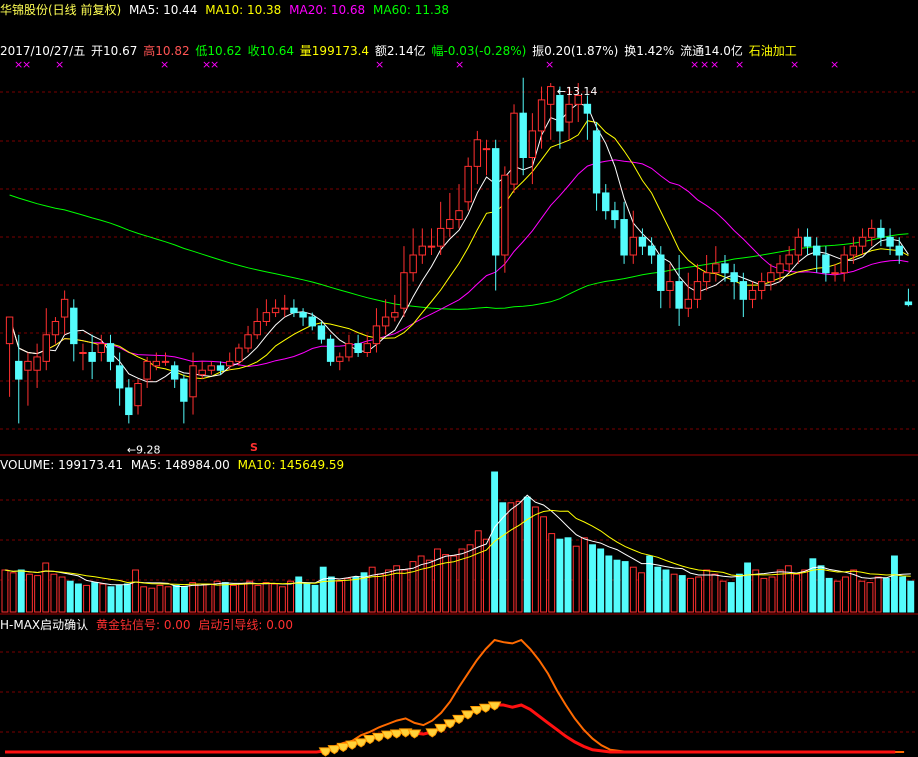 The width and height of the screenshot is (918, 757). Describe the element at coordinates (577, 91) in the screenshot. I see `high-price-label: ←13.14` at that location.